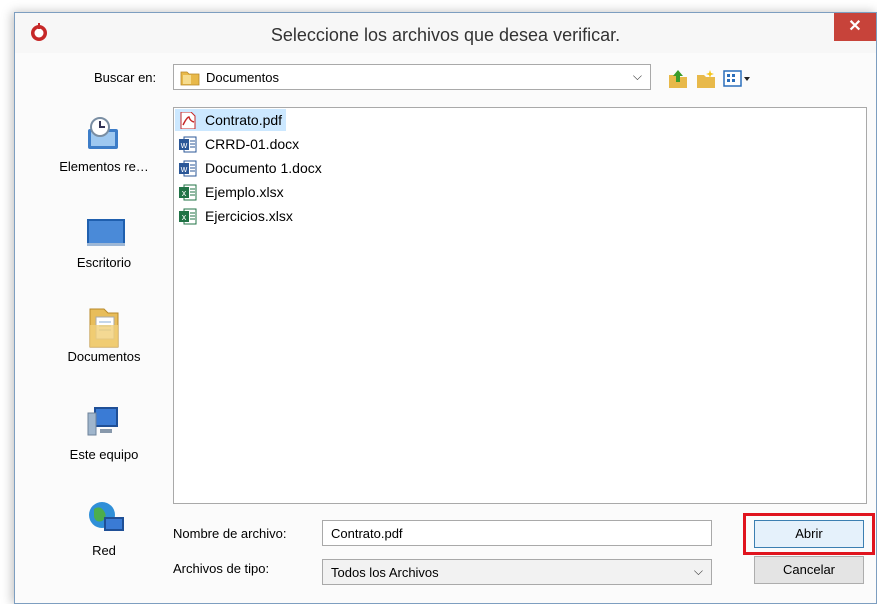 This screenshot has width=877, height=604. What do you see at coordinates (517, 533) in the screenshot?
I see `filename-input: Contrato.pdf` at bounding box center [517, 533].